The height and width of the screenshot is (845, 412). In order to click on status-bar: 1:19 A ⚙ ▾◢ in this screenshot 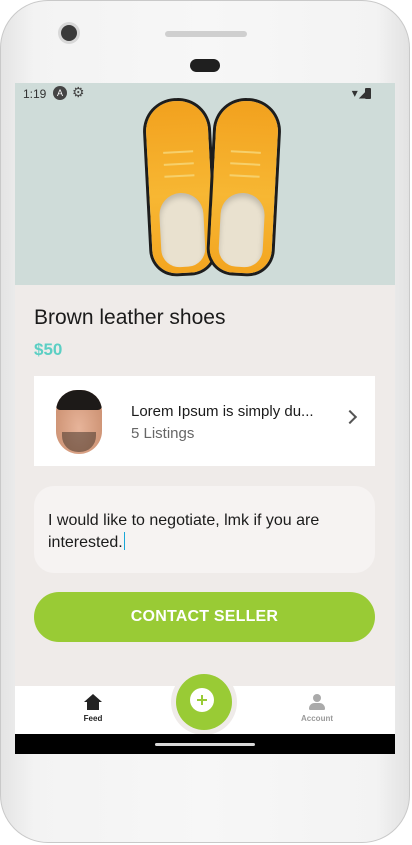, I will do `click(205, 94)`.